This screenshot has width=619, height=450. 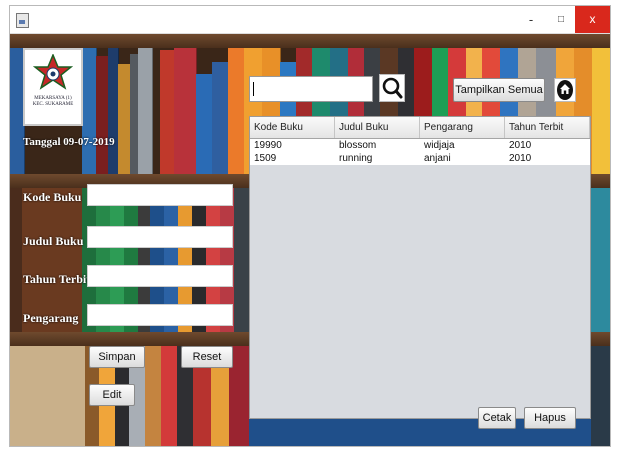 I want to click on title-bar: - □ x, so click(x=310, y=20).